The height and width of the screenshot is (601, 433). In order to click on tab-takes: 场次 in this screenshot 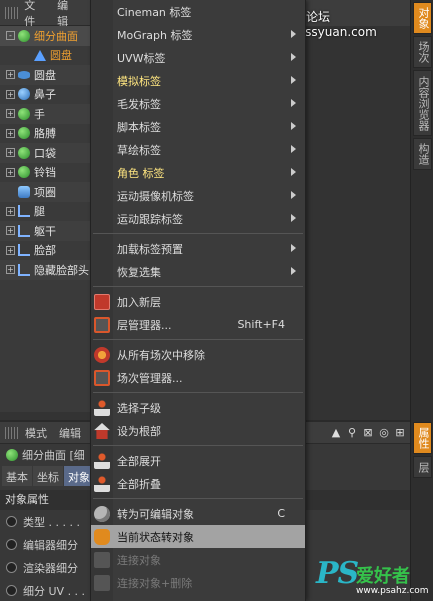, I will do `click(422, 52)`.